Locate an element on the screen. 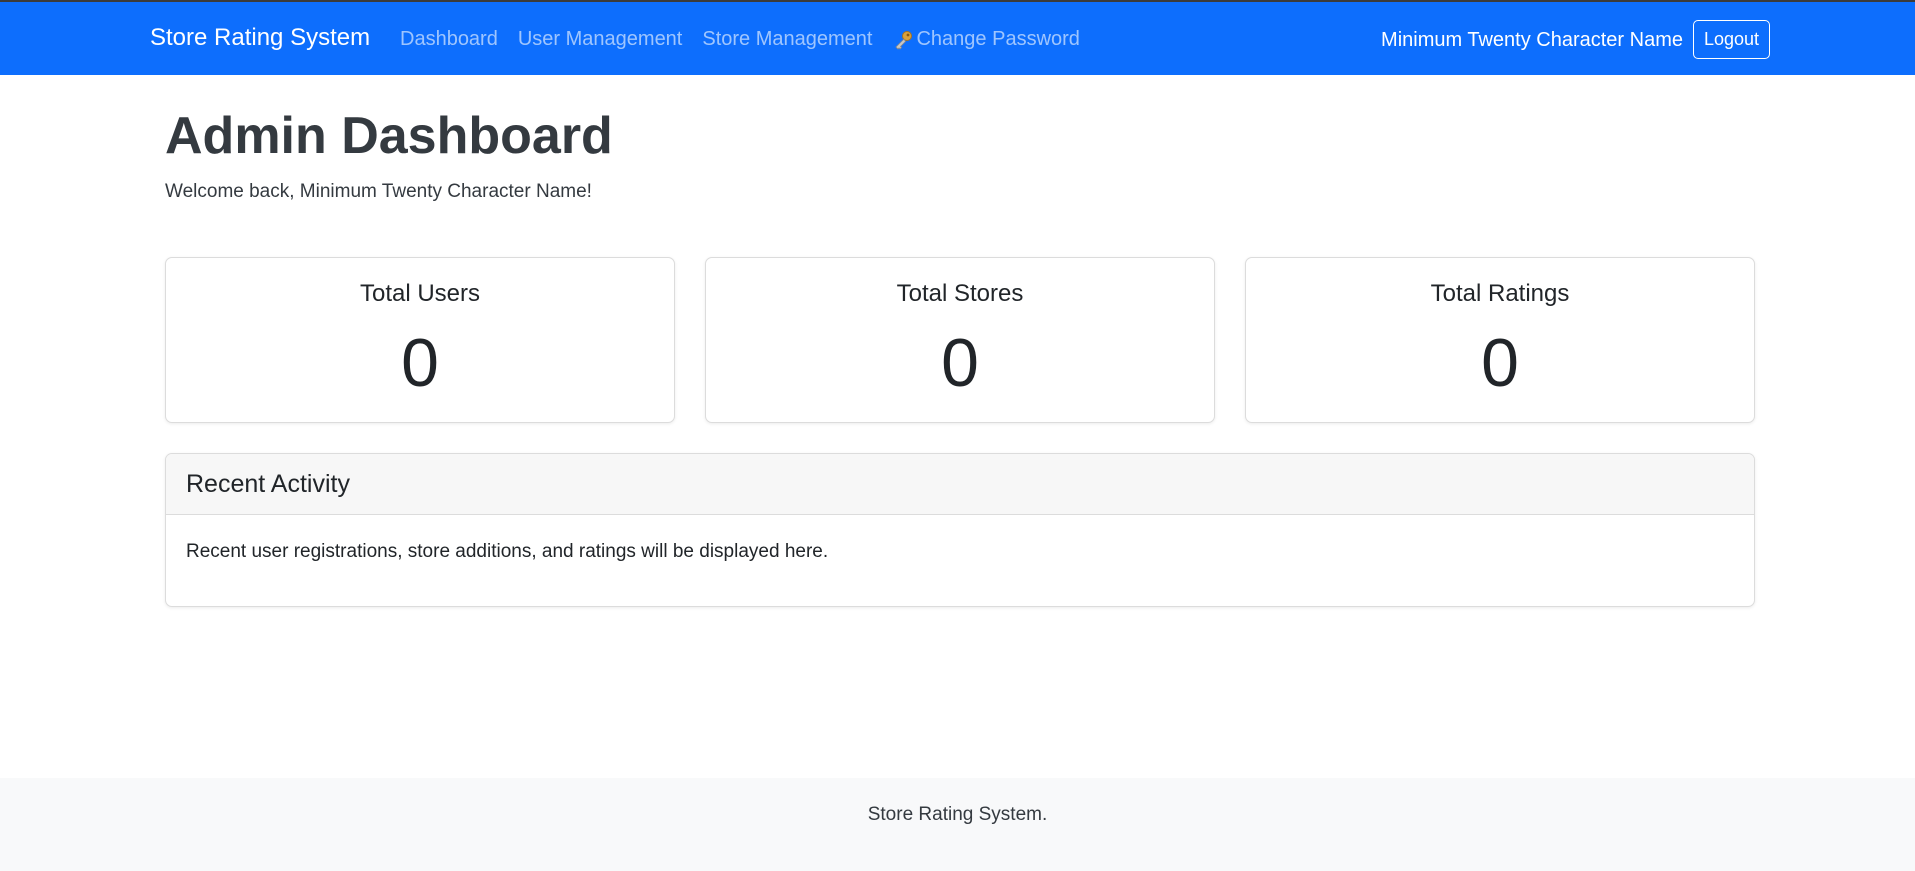 The width and height of the screenshot is (1915, 871). user-name: Minimum Twenty Character Name is located at coordinates (1532, 40).